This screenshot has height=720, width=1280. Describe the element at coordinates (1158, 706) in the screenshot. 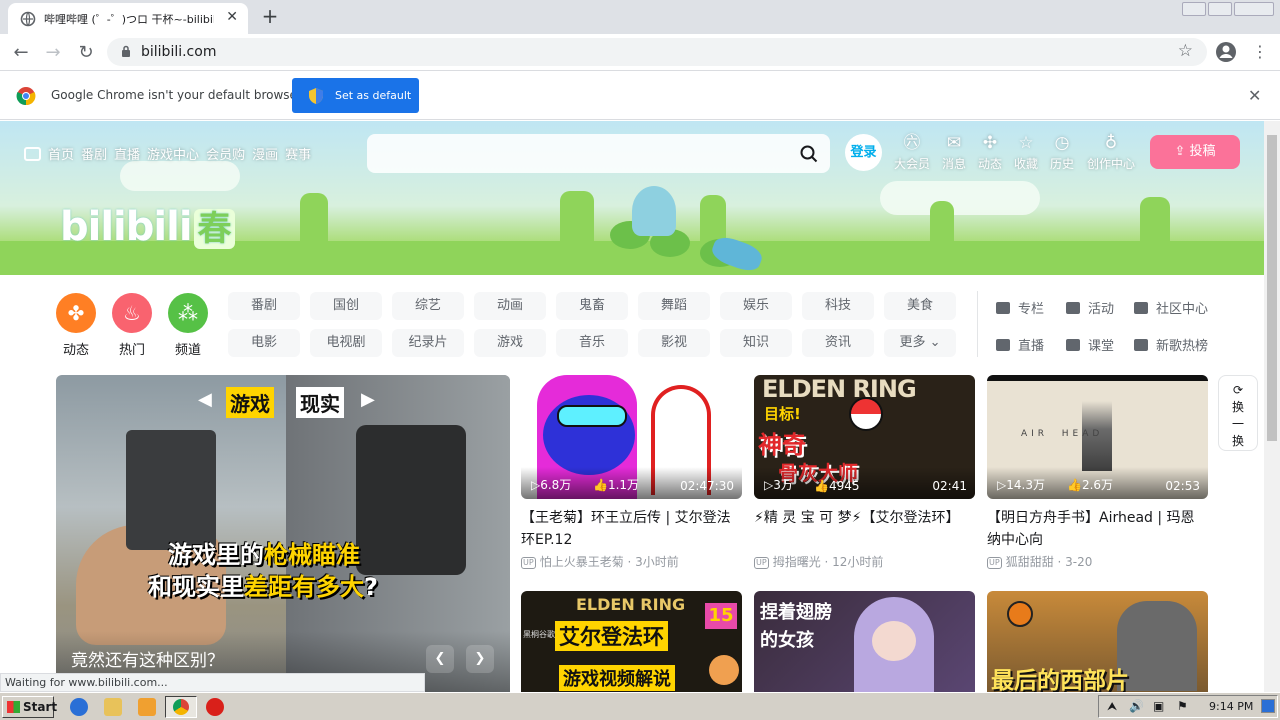

I see `network-icon: ▣` at that location.